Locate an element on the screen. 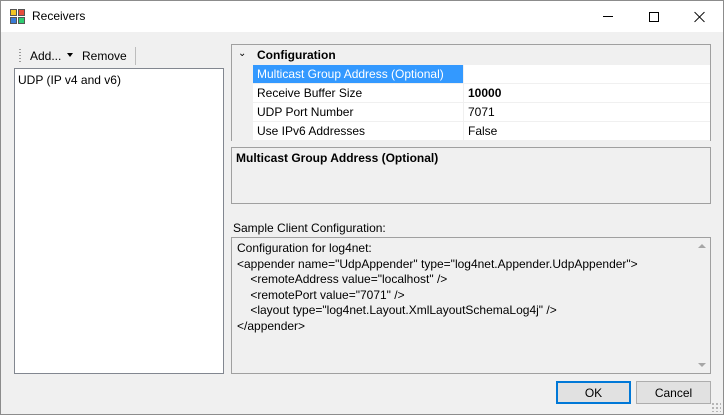 The height and width of the screenshot is (415, 724). property-name: Use IPv6 Addresses is located at coordinates (358, 131).